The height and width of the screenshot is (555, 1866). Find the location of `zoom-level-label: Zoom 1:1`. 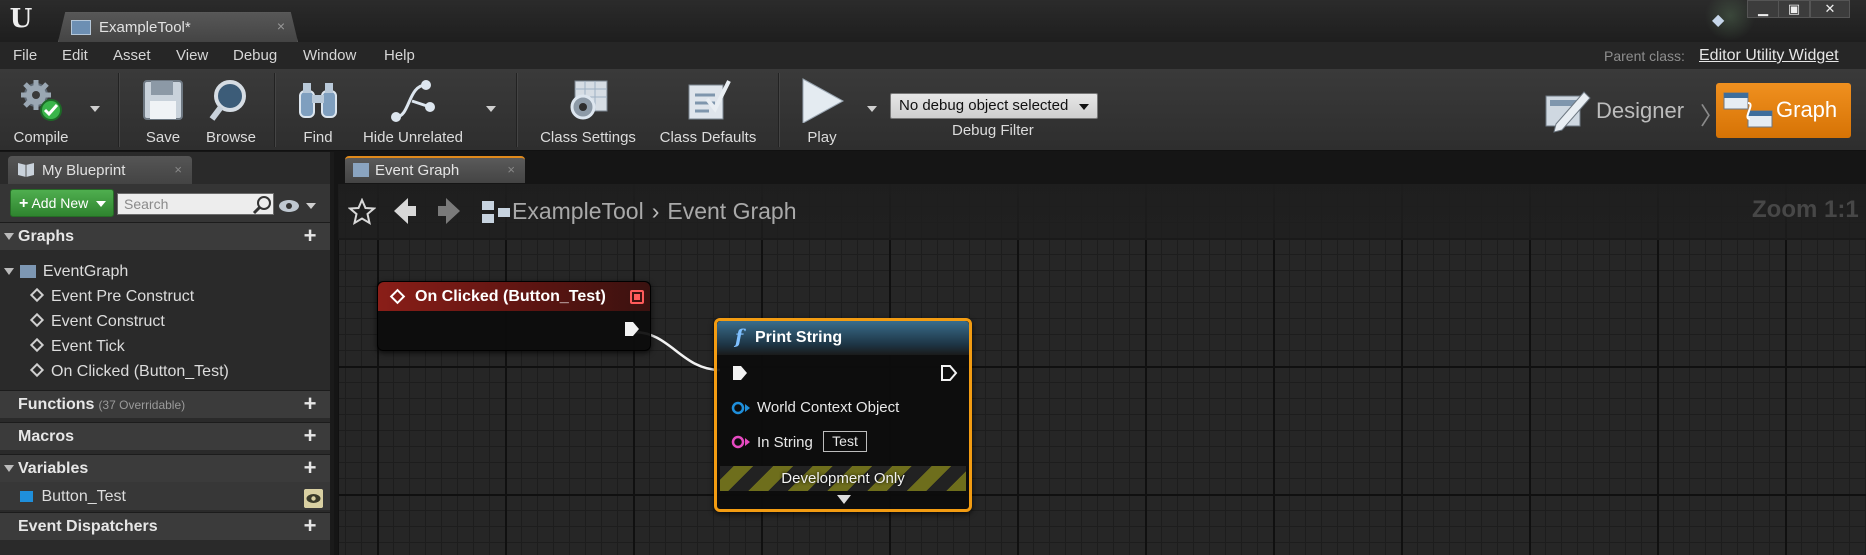

zoom-level-label: Zoom 1:1 is located at coordinates (1805, 209).